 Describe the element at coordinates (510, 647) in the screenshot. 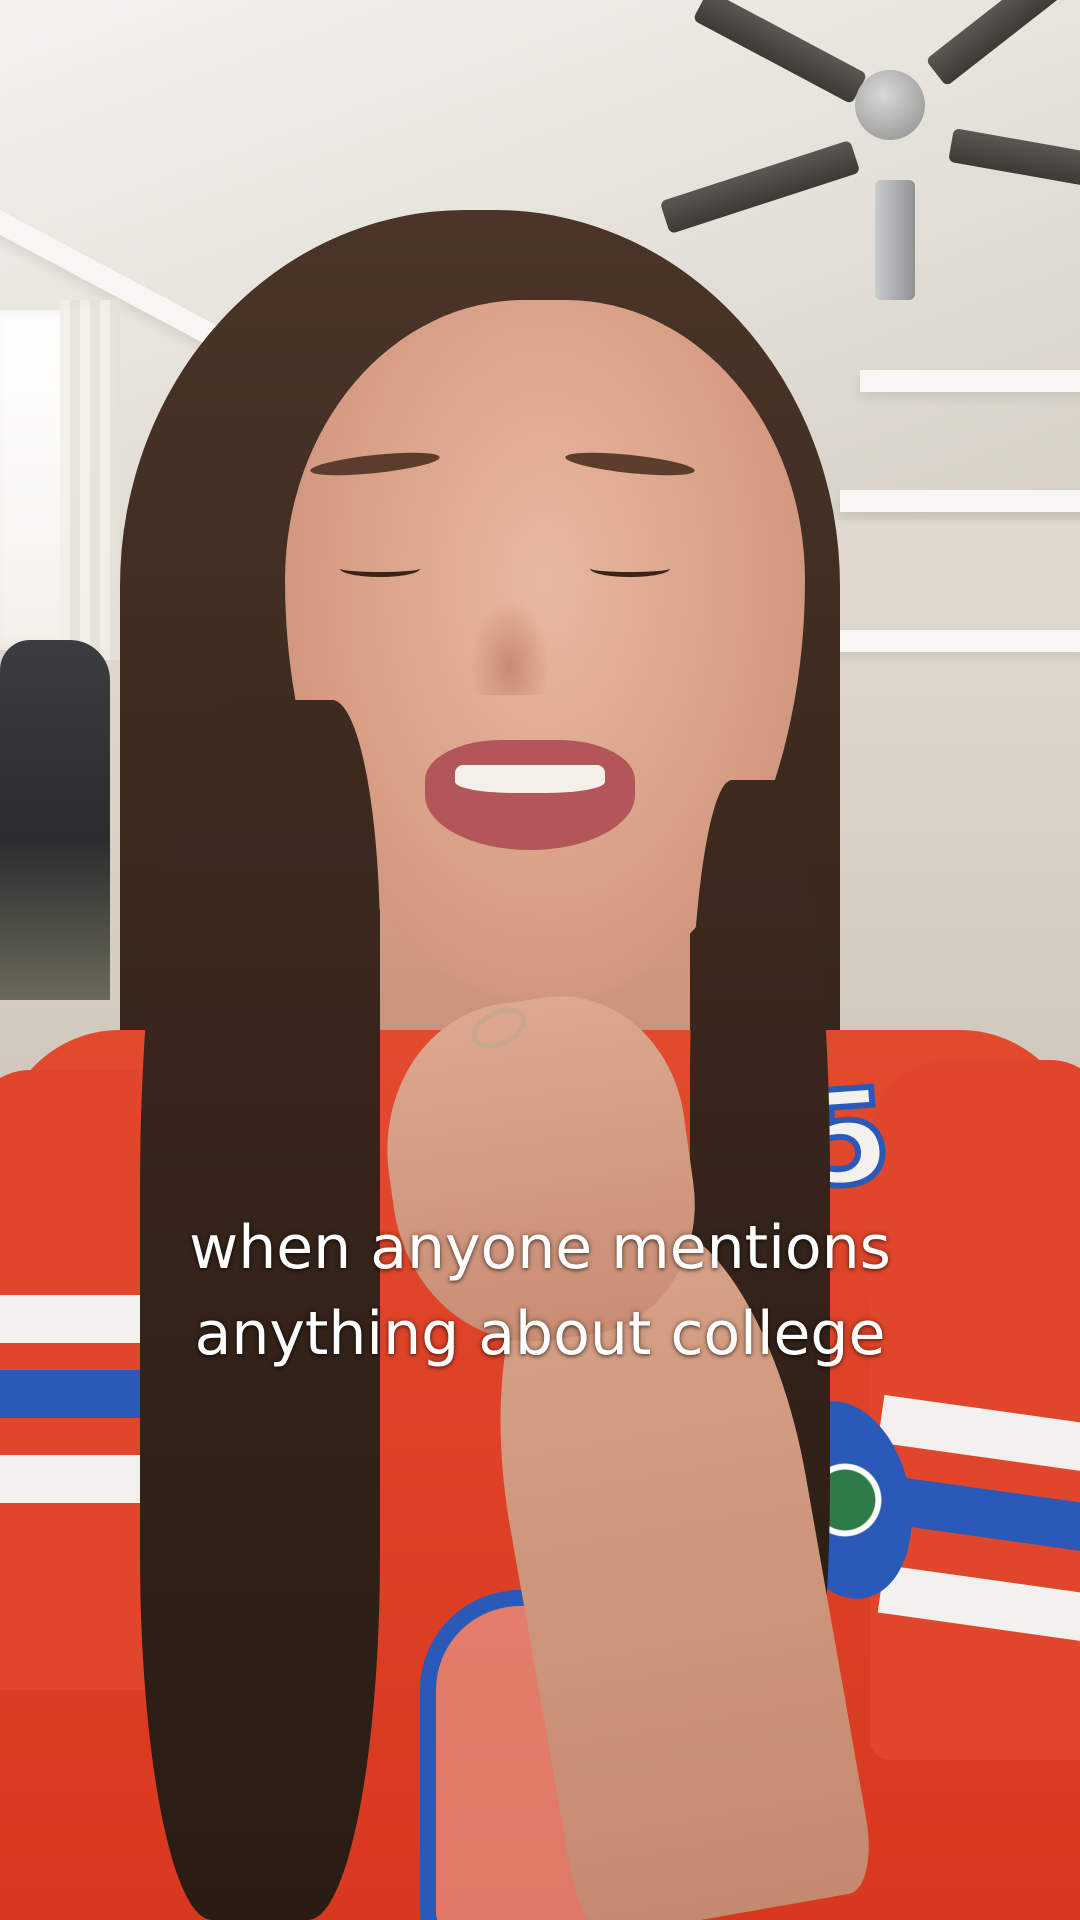

I see `nose` at that location.